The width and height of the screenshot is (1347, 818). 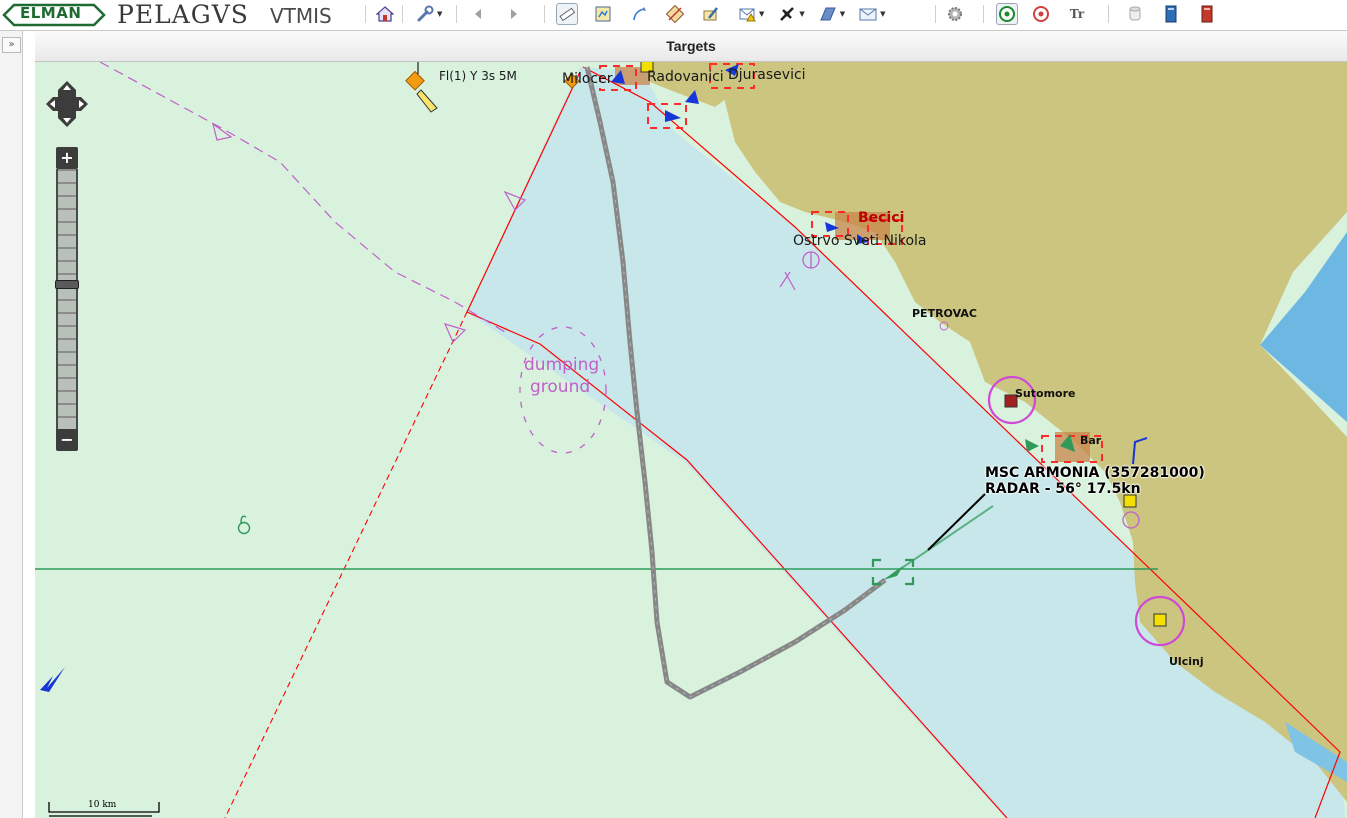 What do you see at coordinates (685, 77) in the screenshot?
I see `place-label-radovanici: Radovanici` at bounding box center [685, 77].